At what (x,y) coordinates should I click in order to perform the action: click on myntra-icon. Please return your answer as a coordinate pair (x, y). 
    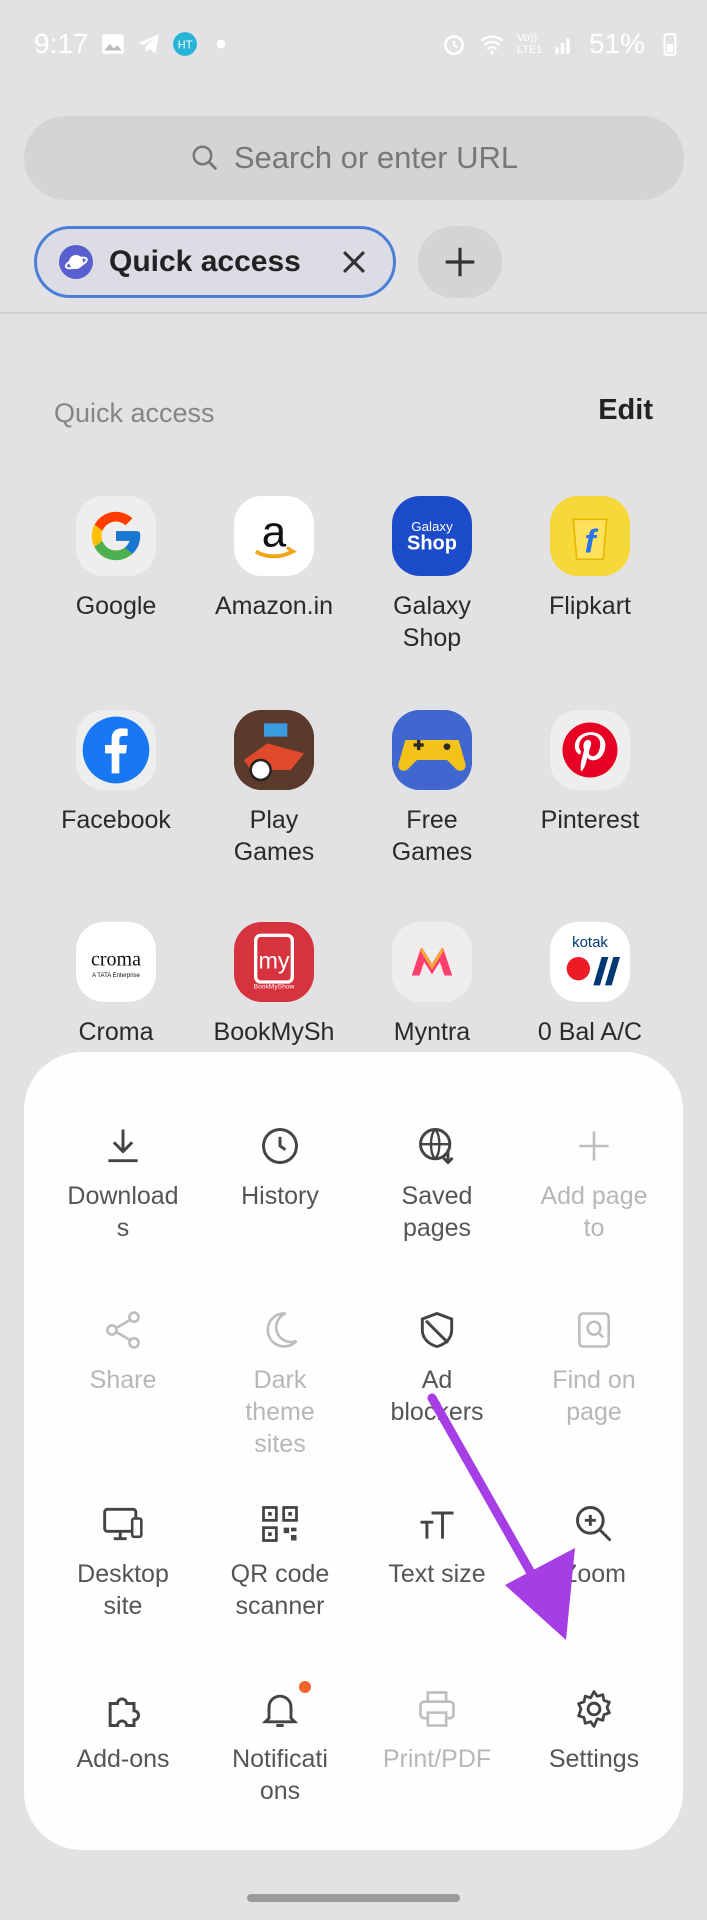
    Looking at the image, I should click on (432, 962).